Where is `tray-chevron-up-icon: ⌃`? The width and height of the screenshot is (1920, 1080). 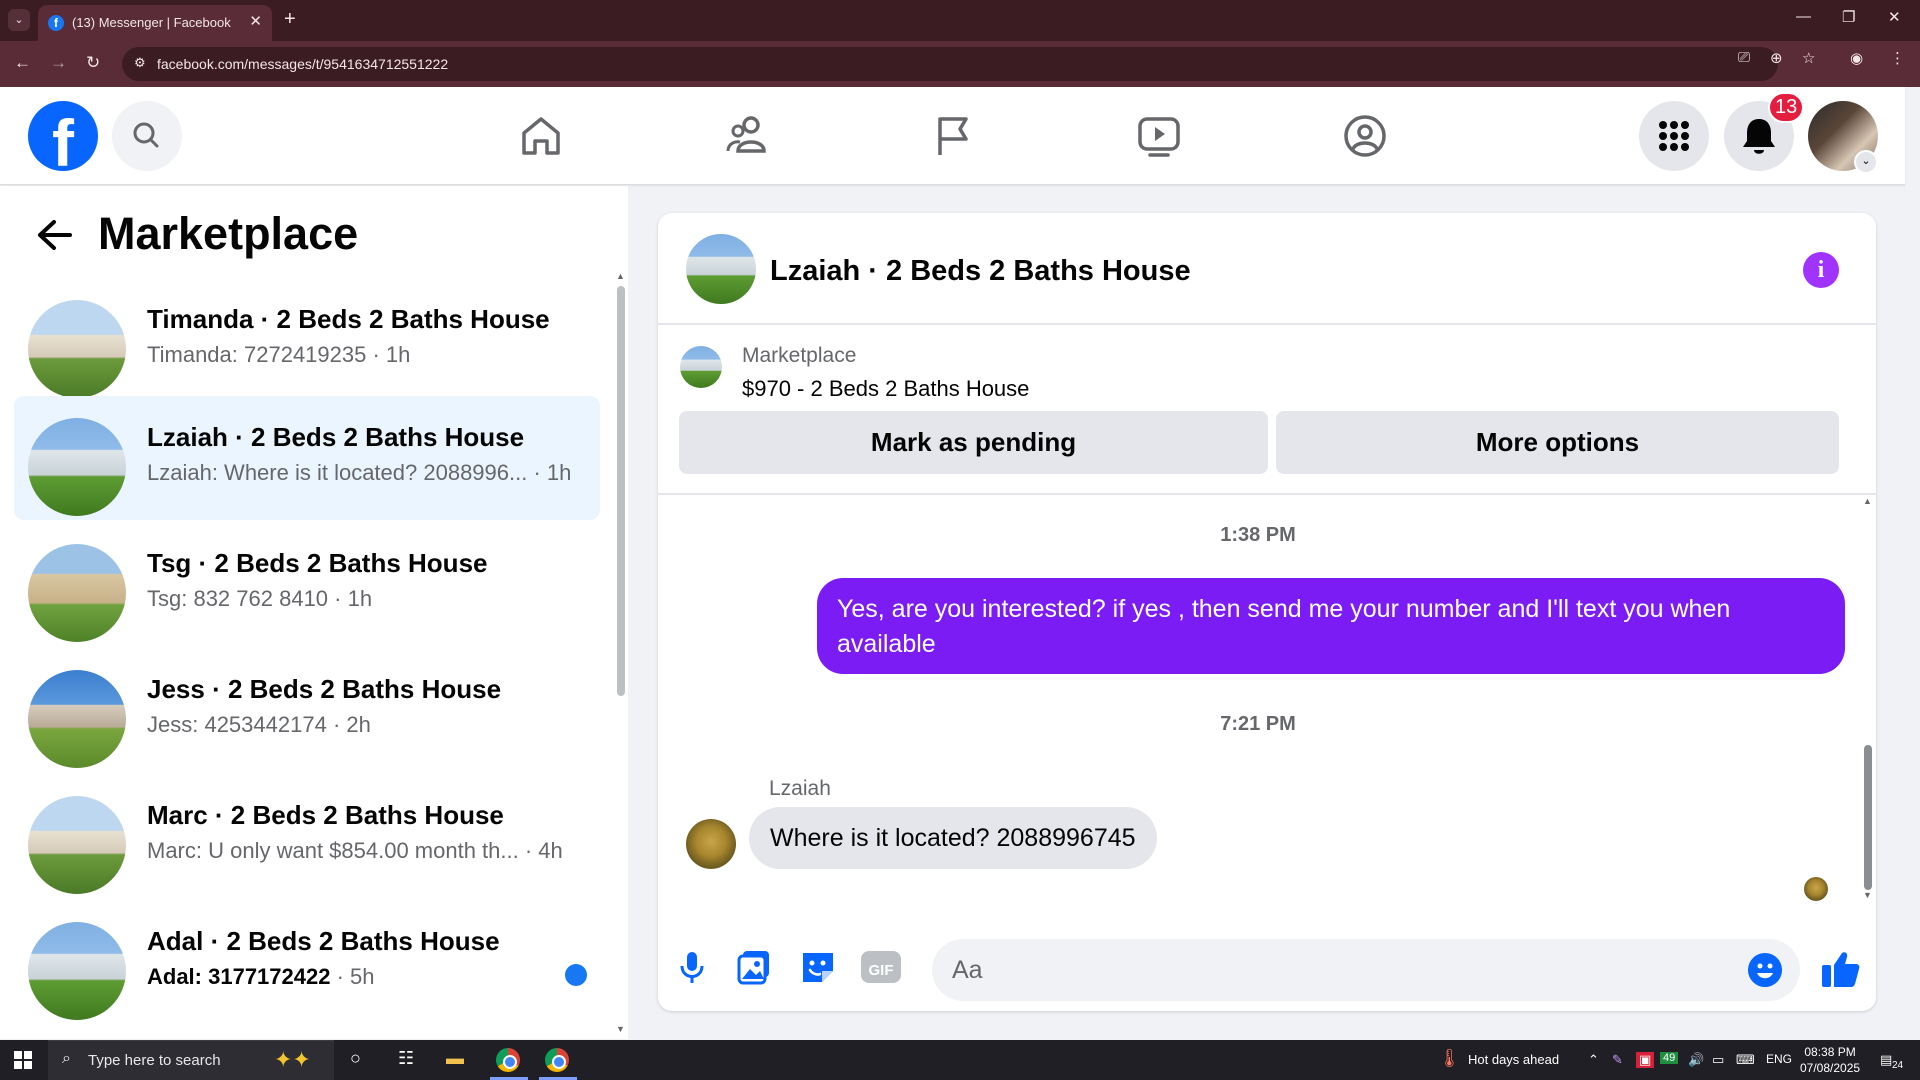
tray-chevron-up-icon: ⌃ is located at coordinates (1593, 1060).